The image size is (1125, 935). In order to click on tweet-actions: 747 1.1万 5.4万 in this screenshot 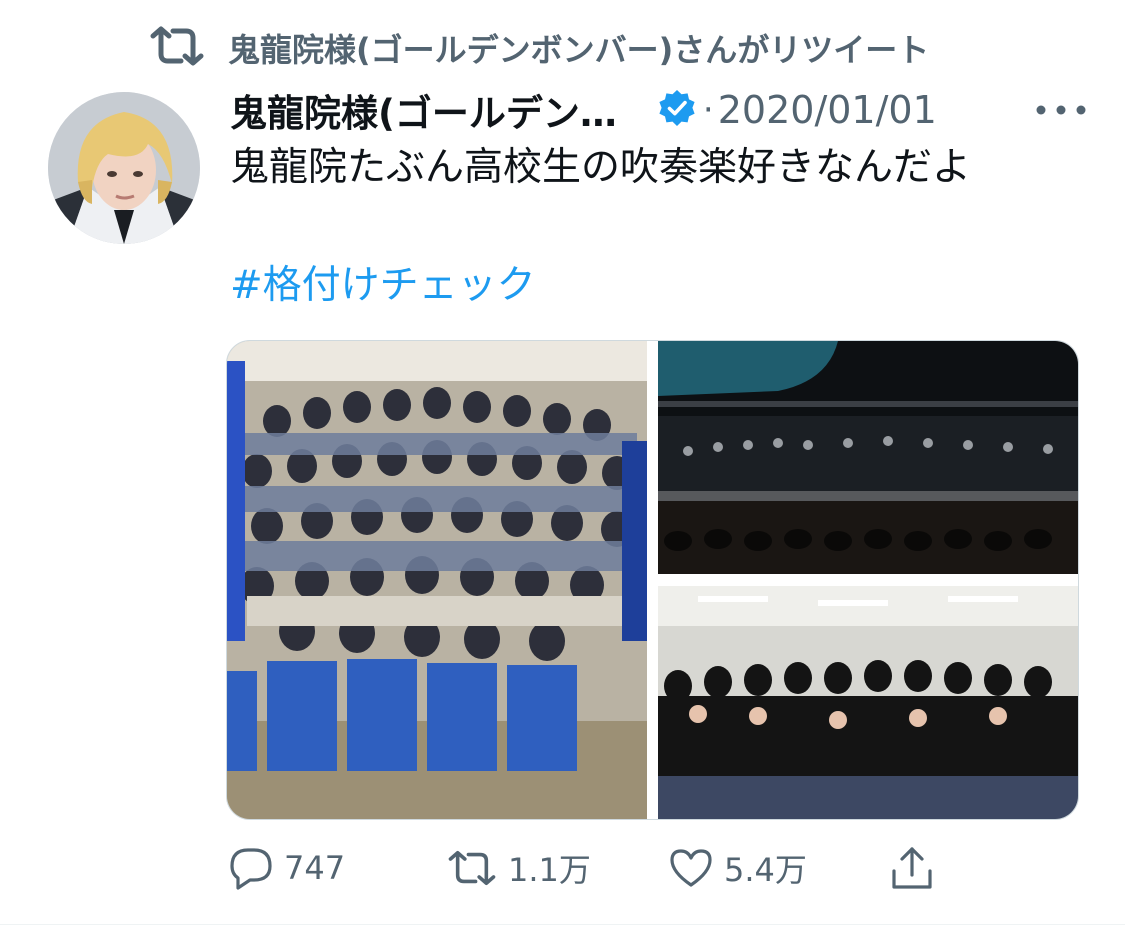, I will do `click(608, 868)`.